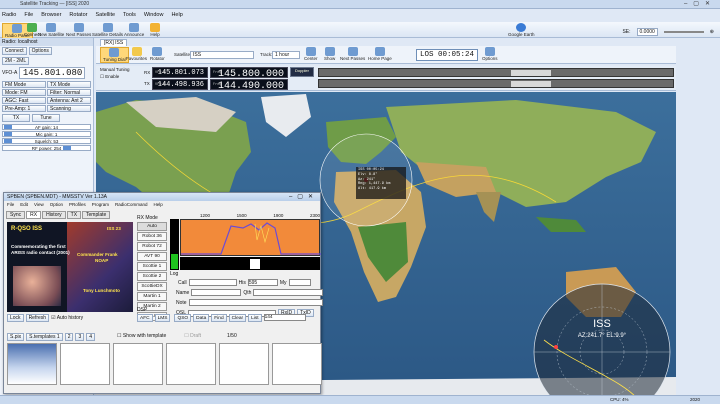  Describe the element at coordinates (496, 83) in the screenshot. I see `tx-passband` at that location.